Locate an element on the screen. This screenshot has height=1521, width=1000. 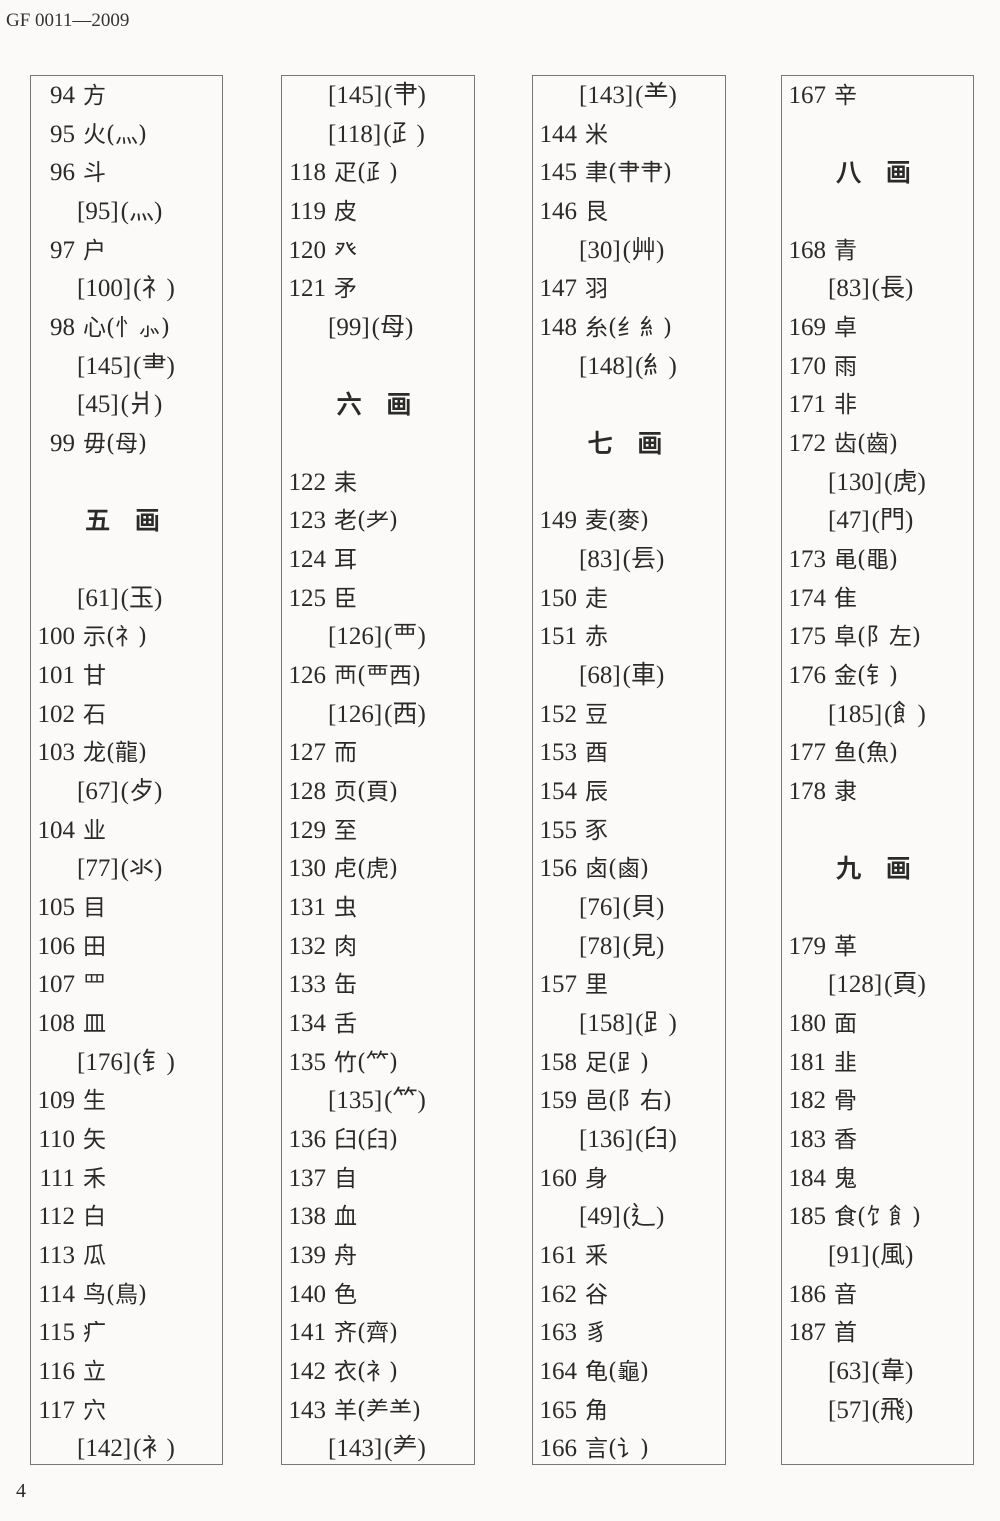
variant-reference: [83](镸) is located at coordinates (629, 560).